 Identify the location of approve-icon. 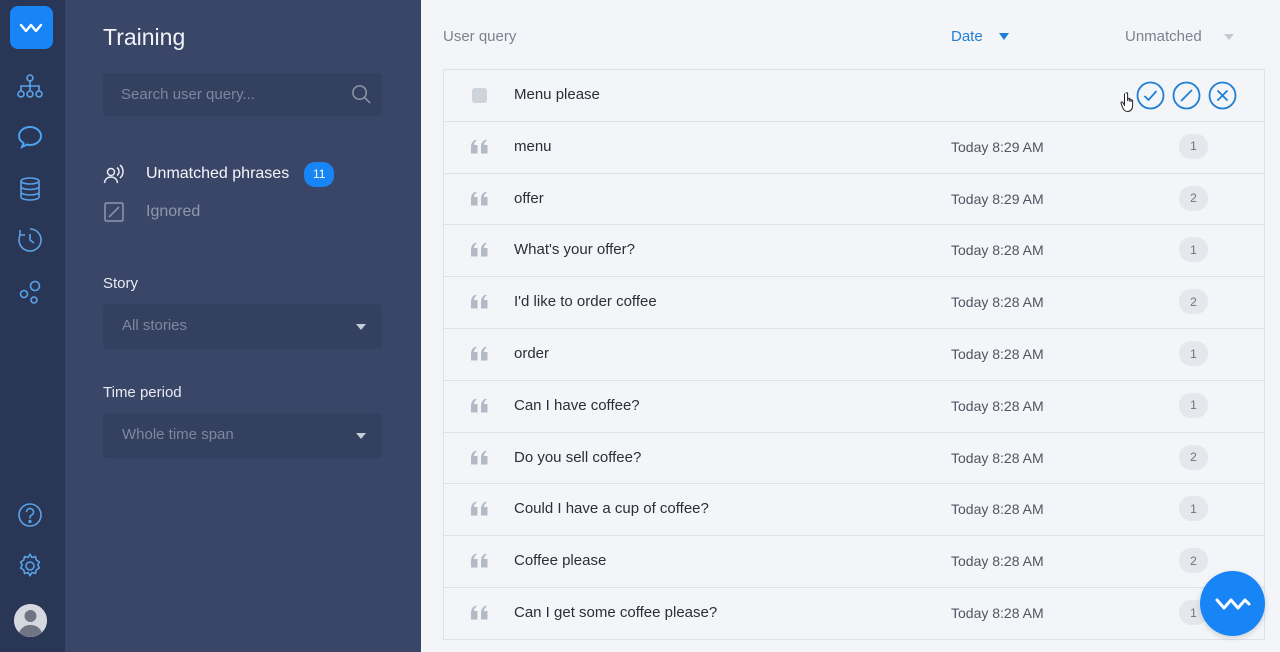
(1150, 95).